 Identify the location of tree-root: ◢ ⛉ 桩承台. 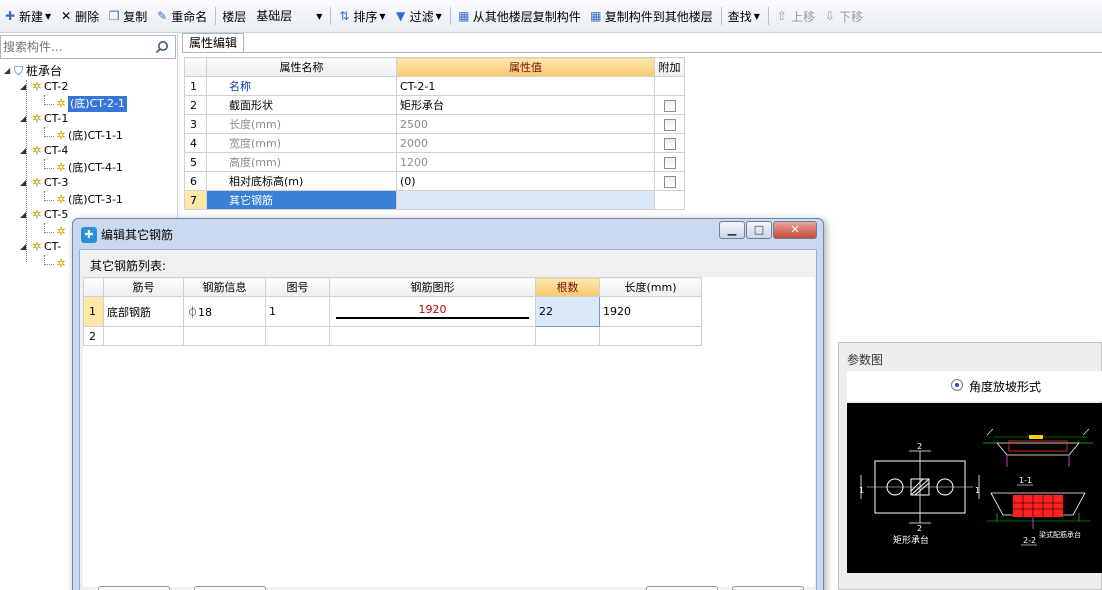
(33, 71).